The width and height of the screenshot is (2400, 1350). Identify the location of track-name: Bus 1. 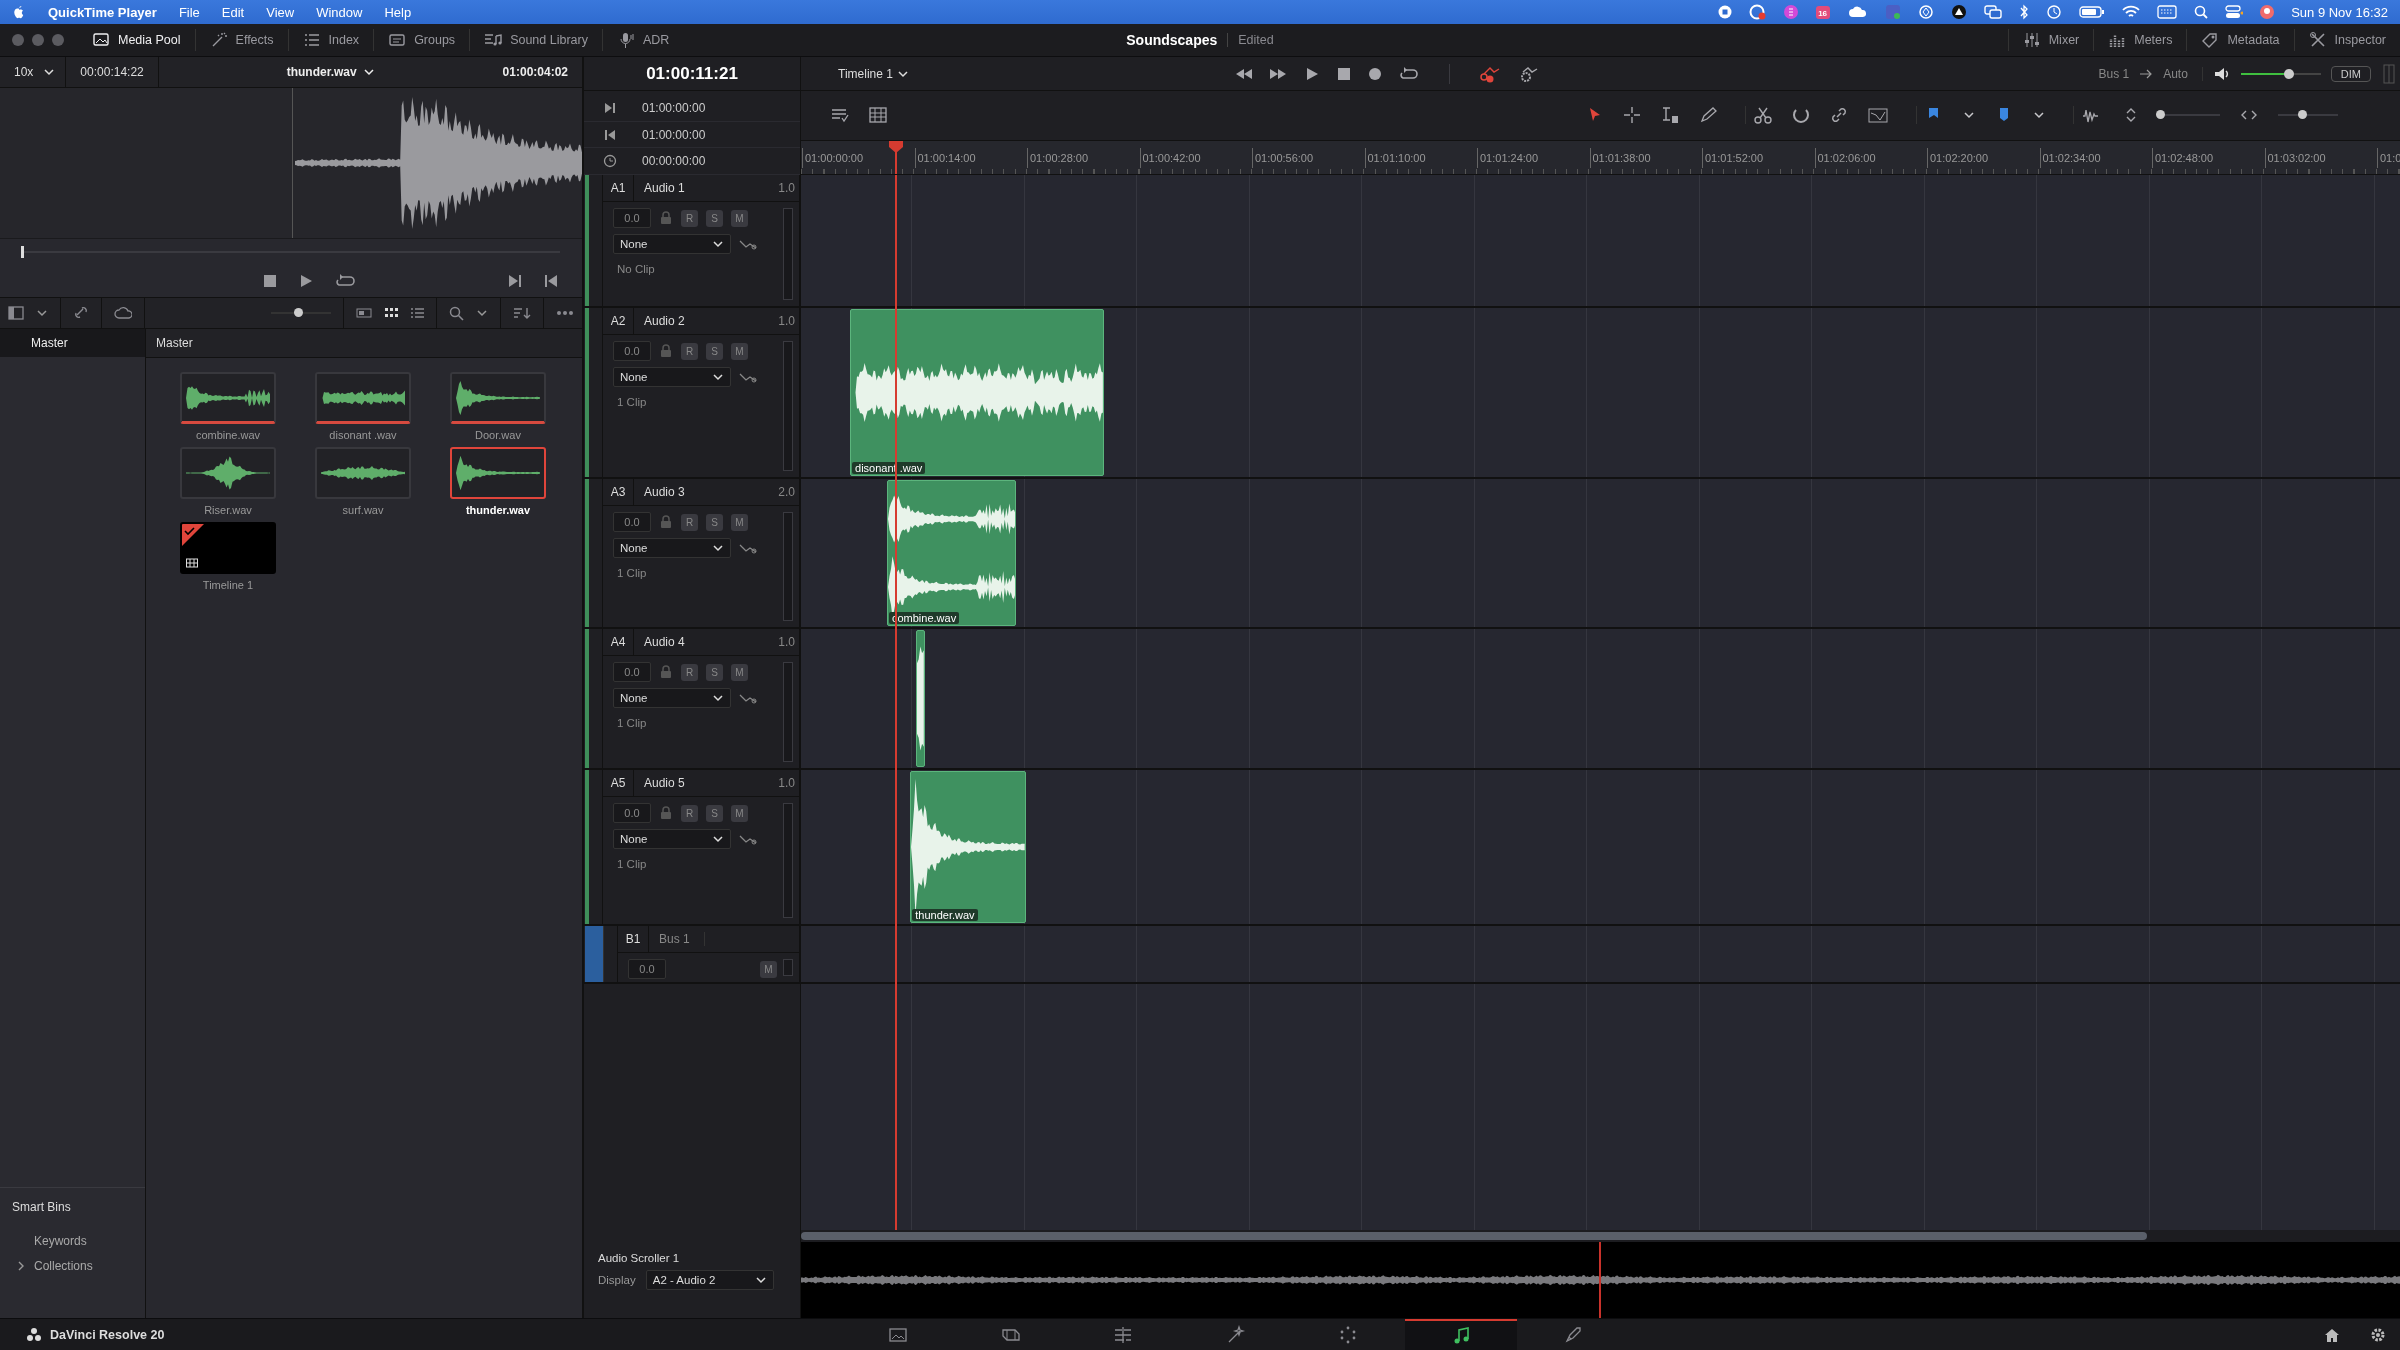
(677, 939).